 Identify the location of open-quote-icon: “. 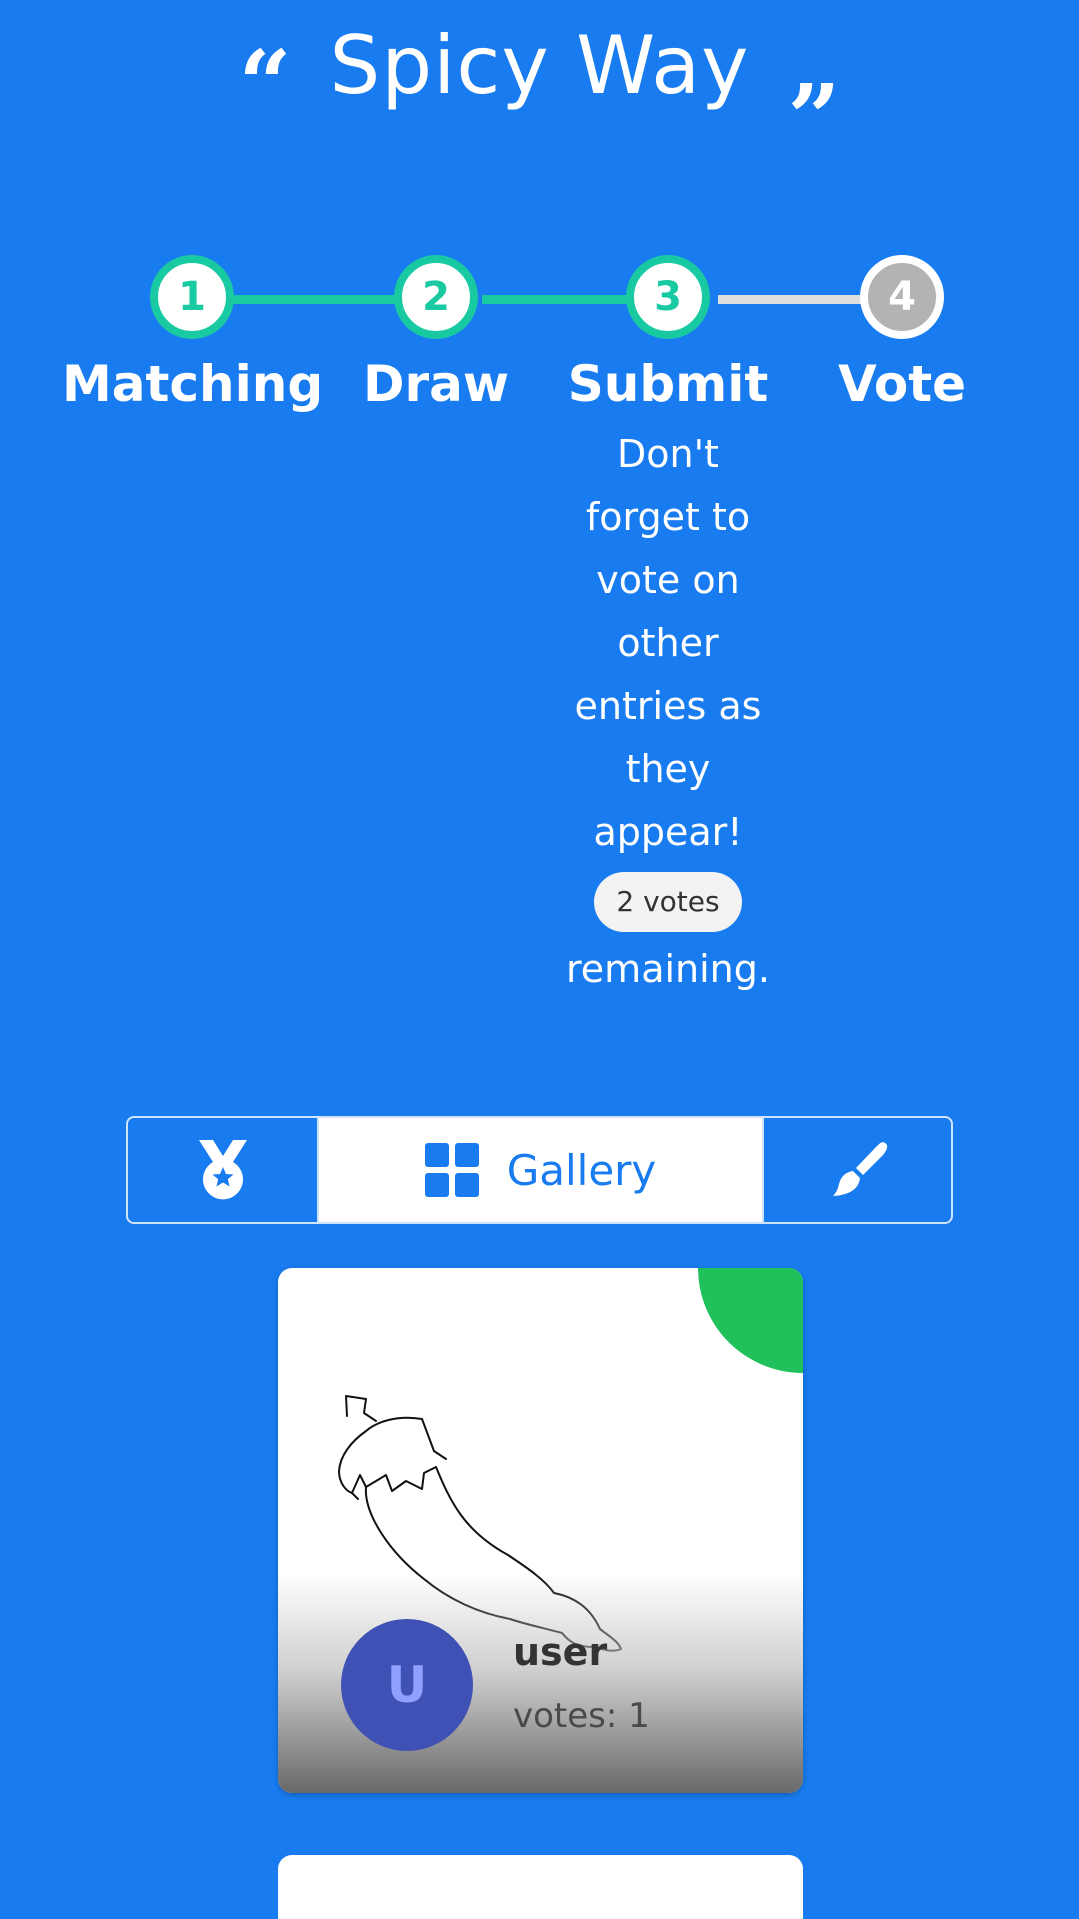
(265, 84).